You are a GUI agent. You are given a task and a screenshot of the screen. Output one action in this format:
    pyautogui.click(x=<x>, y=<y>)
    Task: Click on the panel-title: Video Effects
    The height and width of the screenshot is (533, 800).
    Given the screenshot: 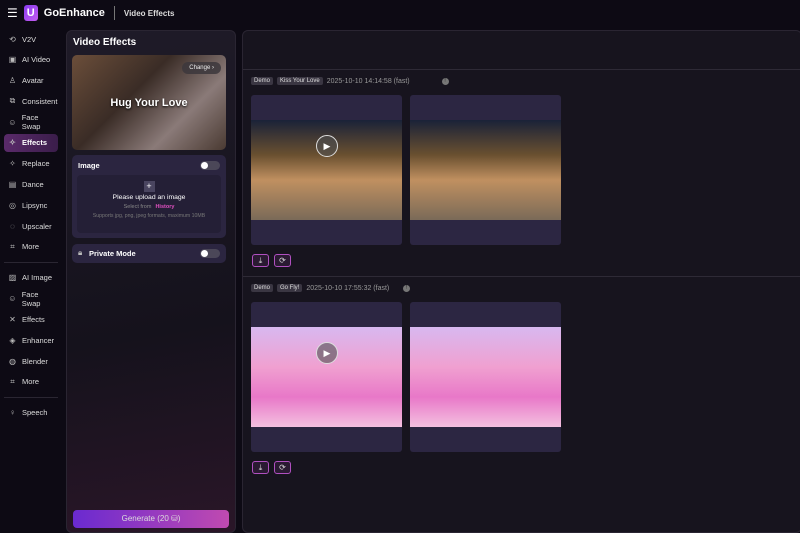 What is the action you would take?
    pyautogui.click(x=105, y=42)
    